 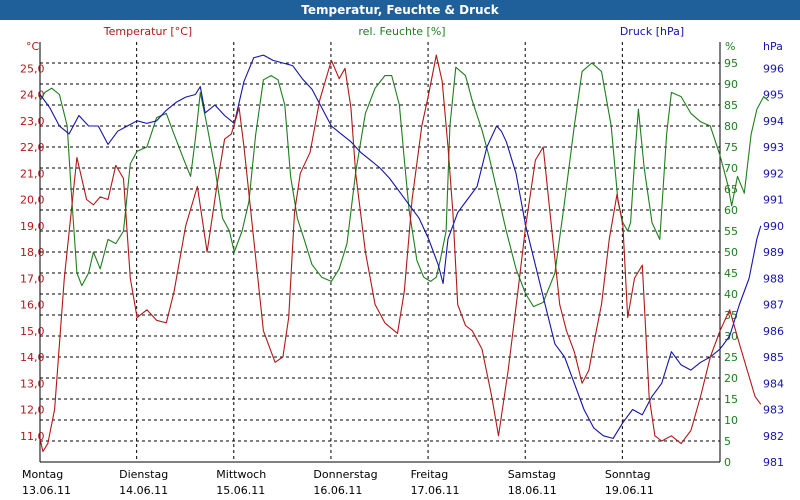 I want to click on press-tick-label: 985, so click(x=773, y=357).